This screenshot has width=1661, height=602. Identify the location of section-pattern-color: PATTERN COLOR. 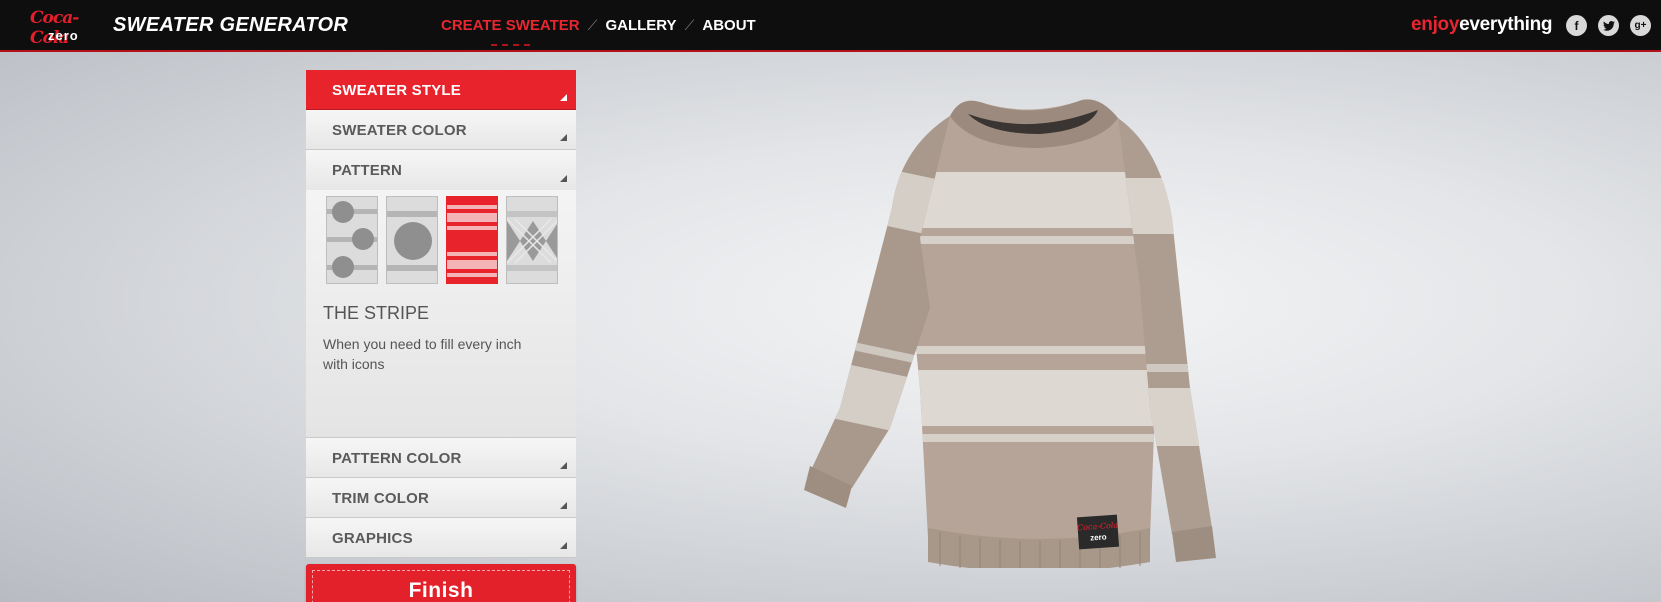
(441, 458).